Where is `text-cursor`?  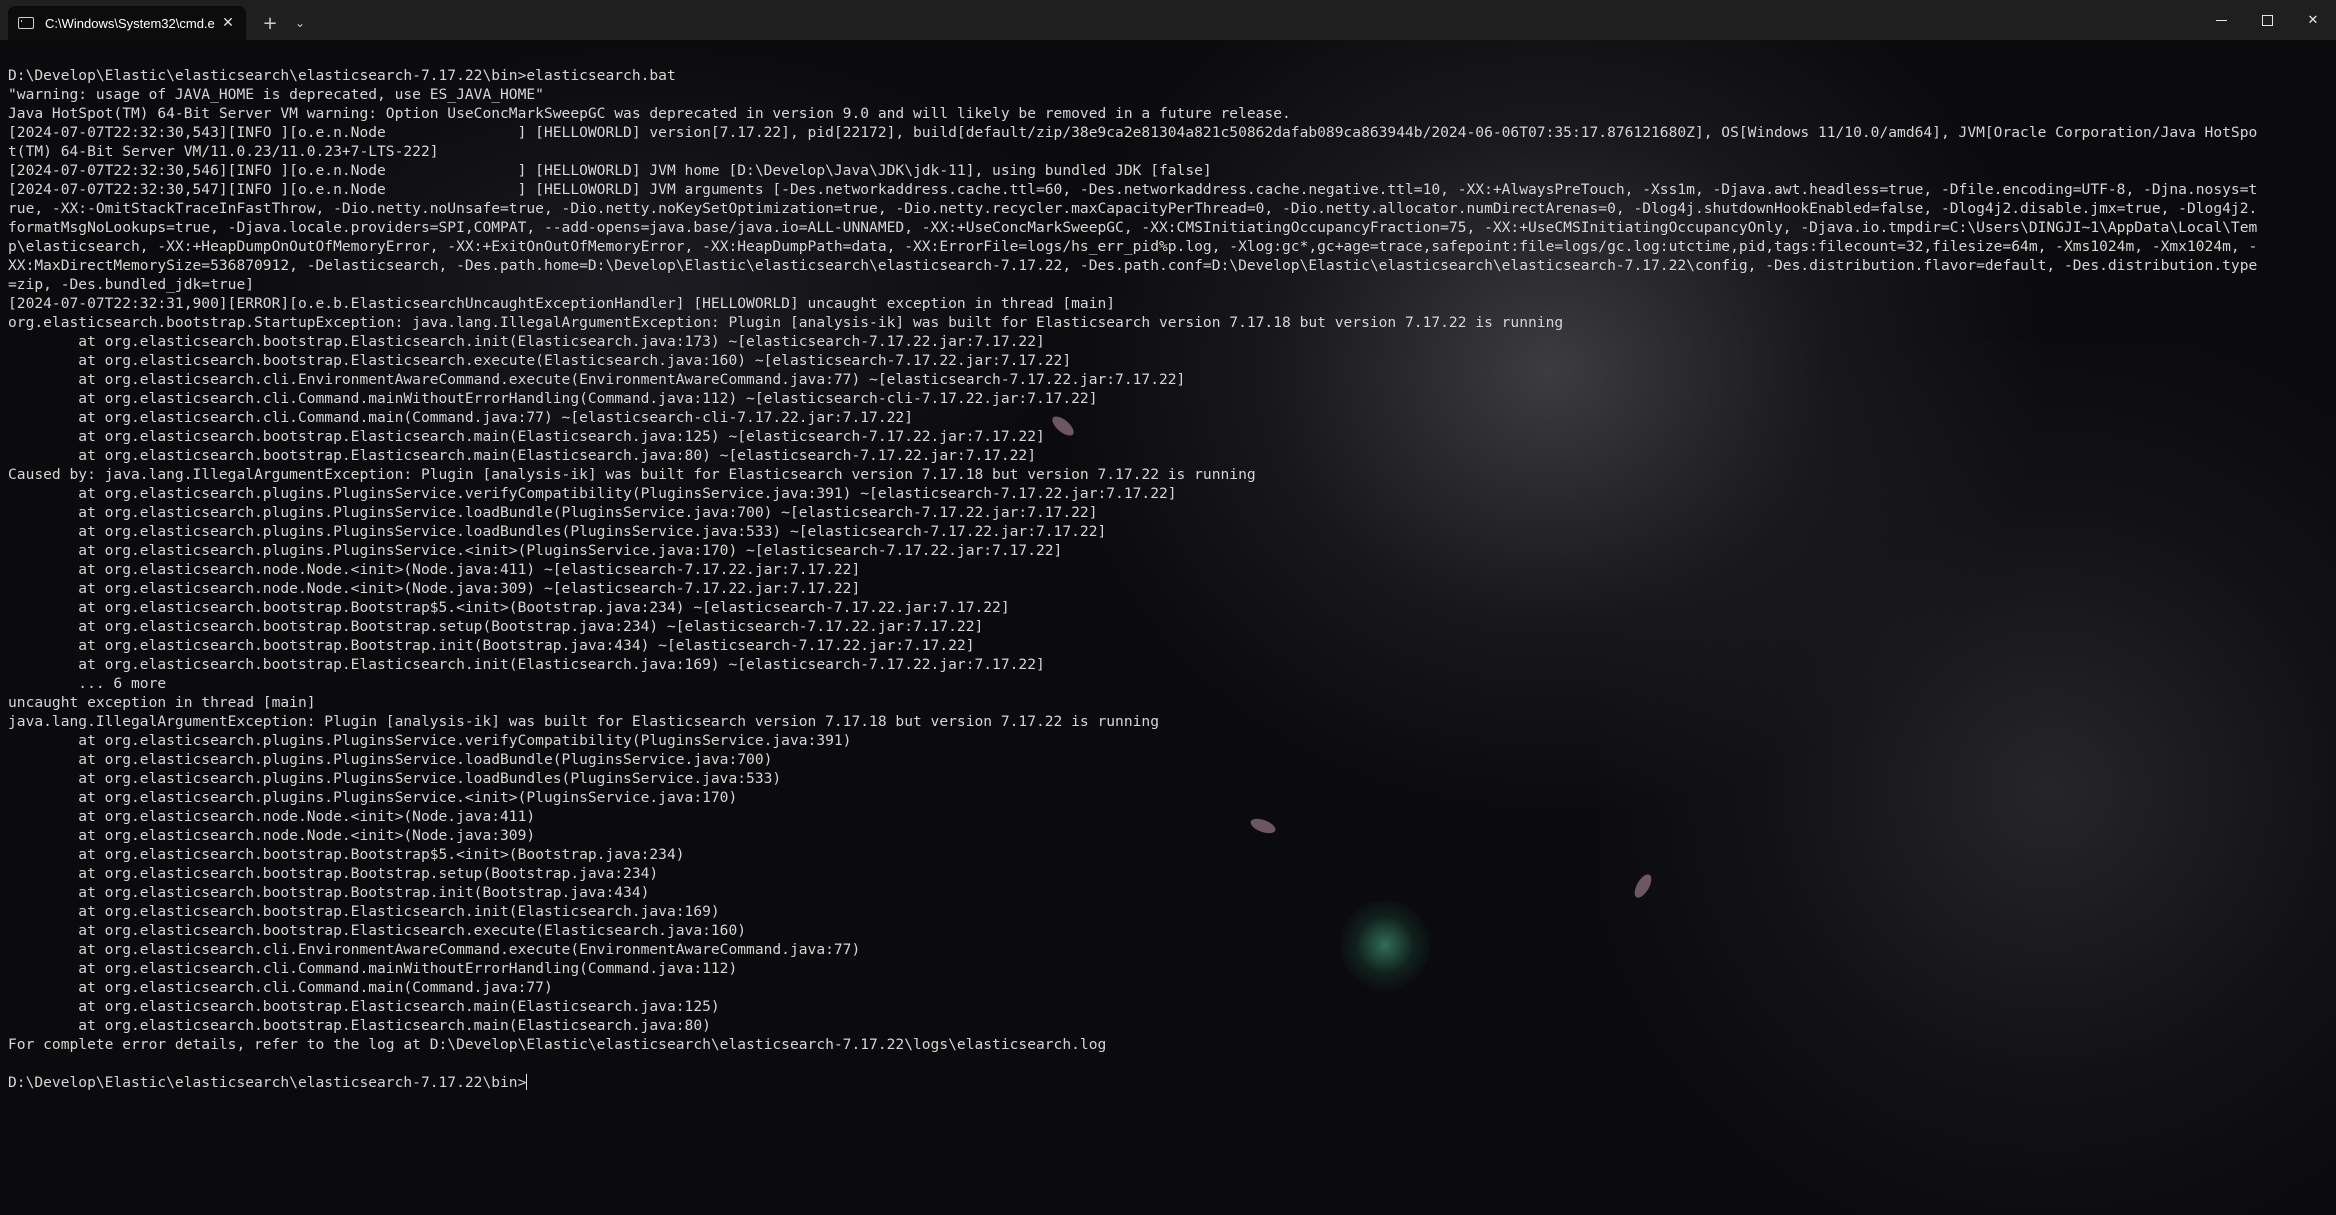
text-cursor is located at coordinates (527, 1082).